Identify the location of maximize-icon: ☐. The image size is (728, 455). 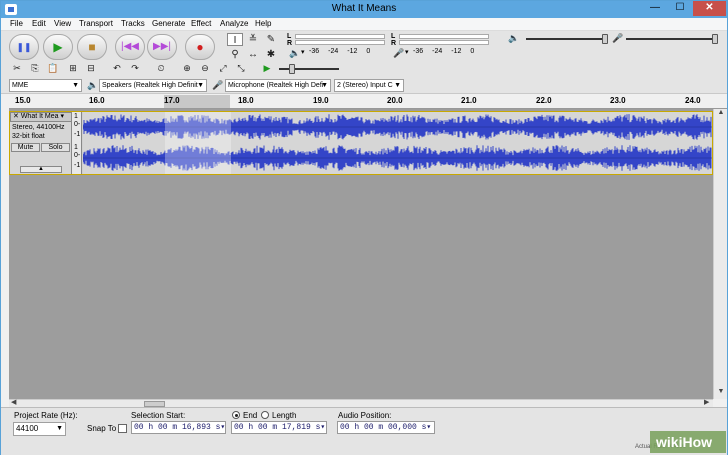
(680, 8).